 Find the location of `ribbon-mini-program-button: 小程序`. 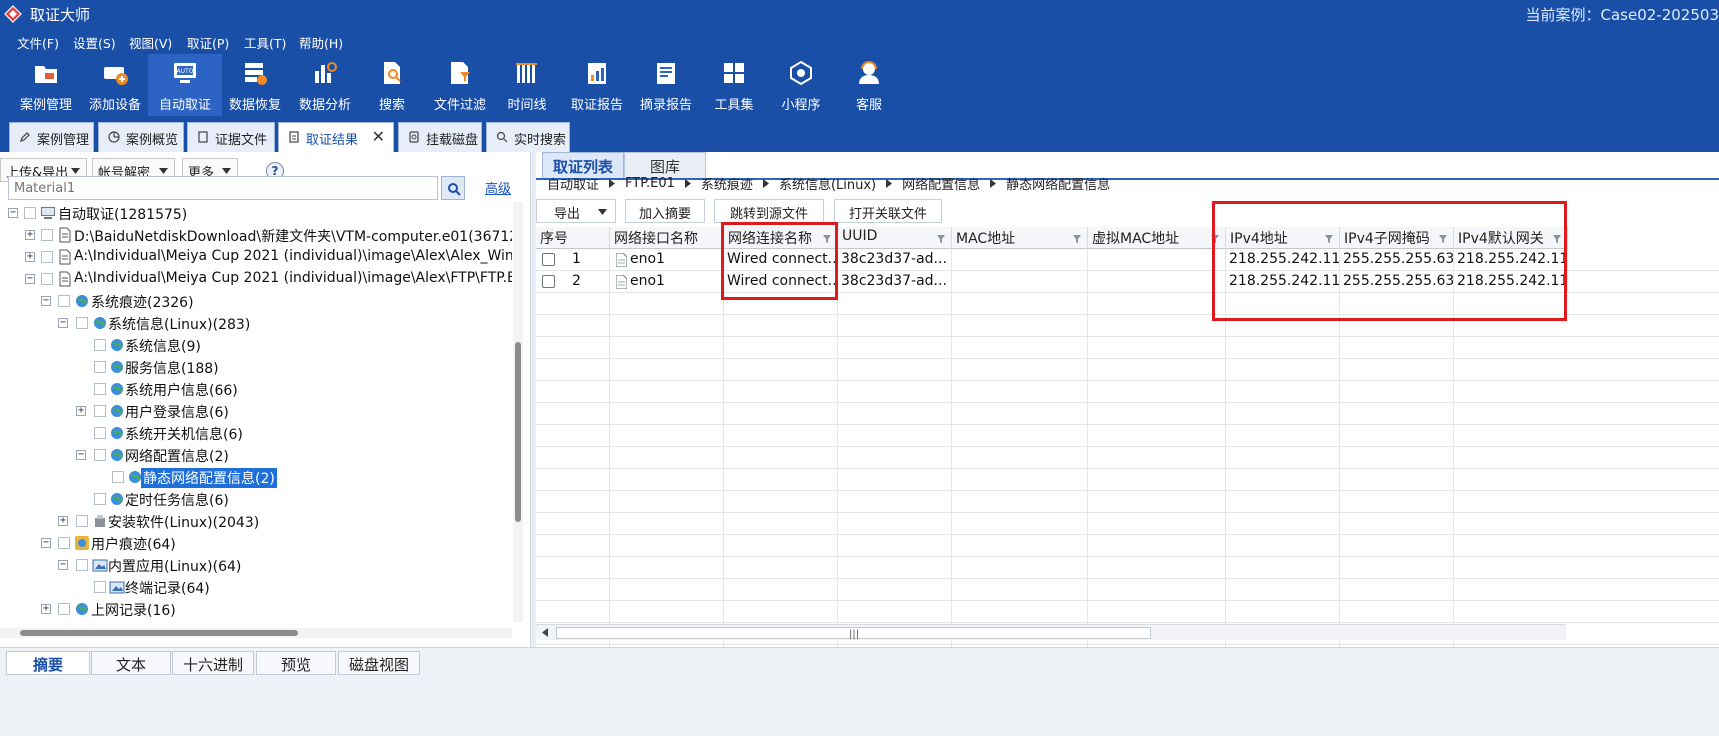

ribbon-mini-program-button: 小程序 is located at coordinates (801, 85).